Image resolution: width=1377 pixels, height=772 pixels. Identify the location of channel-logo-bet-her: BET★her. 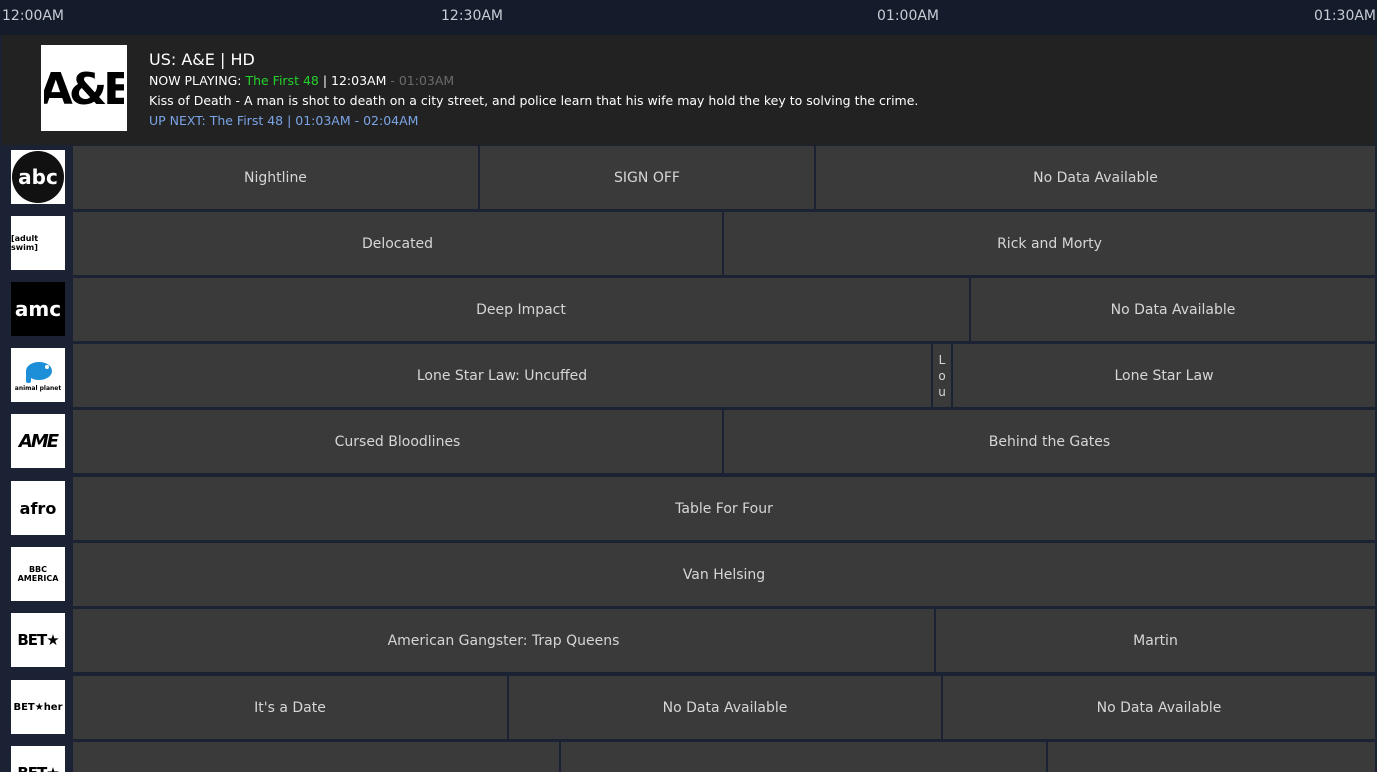
(38, 707).